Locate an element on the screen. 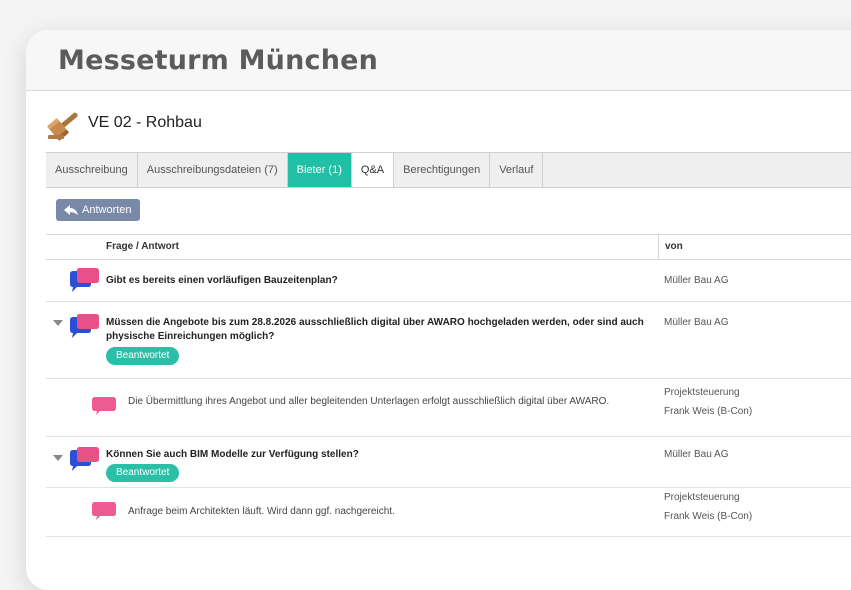  tab-berechtigungen: Berechtigungen is located at coordinates (442, 170).